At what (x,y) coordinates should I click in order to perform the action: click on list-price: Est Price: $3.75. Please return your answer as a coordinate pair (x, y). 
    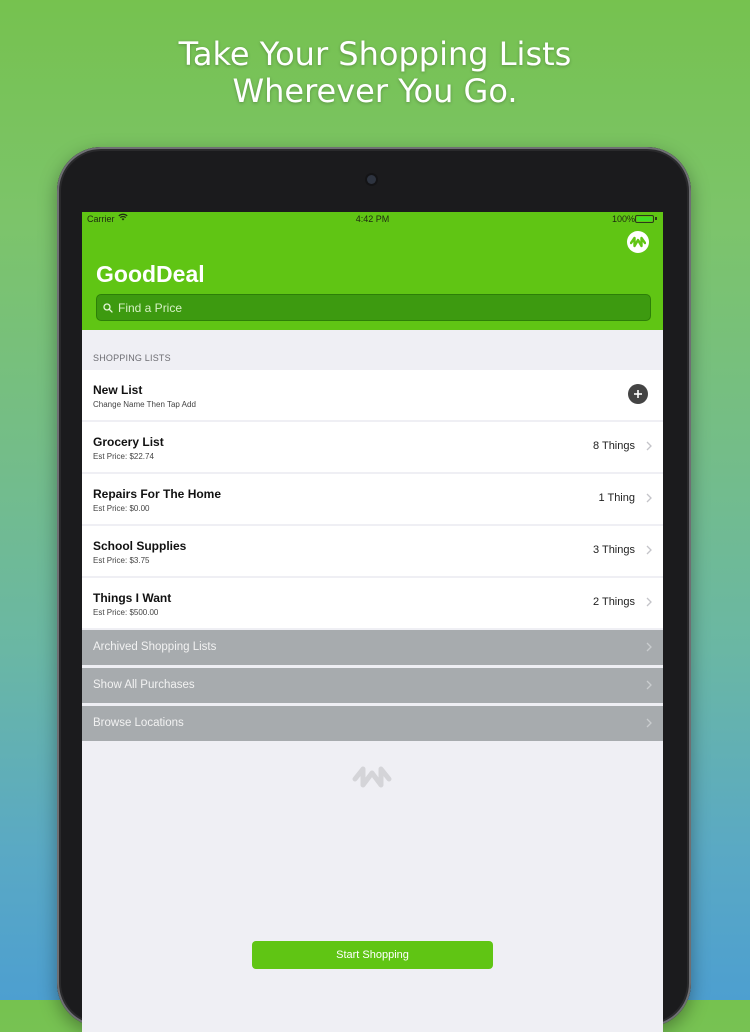
    Looking at the image, I should click on (121, 560).